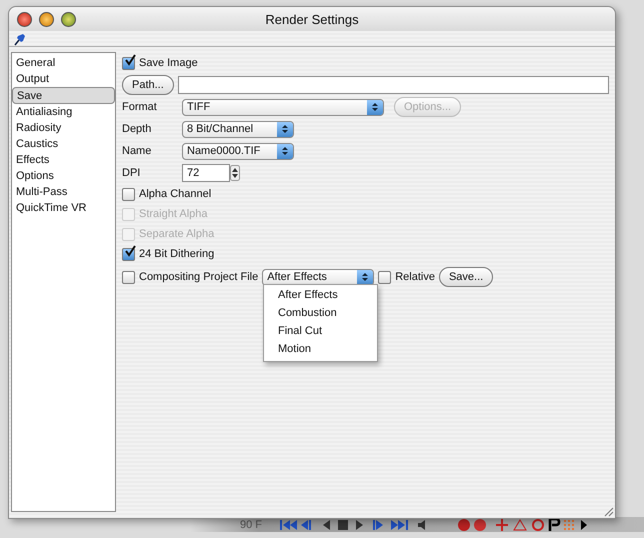 The width and height of the screenshot is (644, 538). I want to click on checkbox-label: 24 Bit Dithering, so click(176, 254).